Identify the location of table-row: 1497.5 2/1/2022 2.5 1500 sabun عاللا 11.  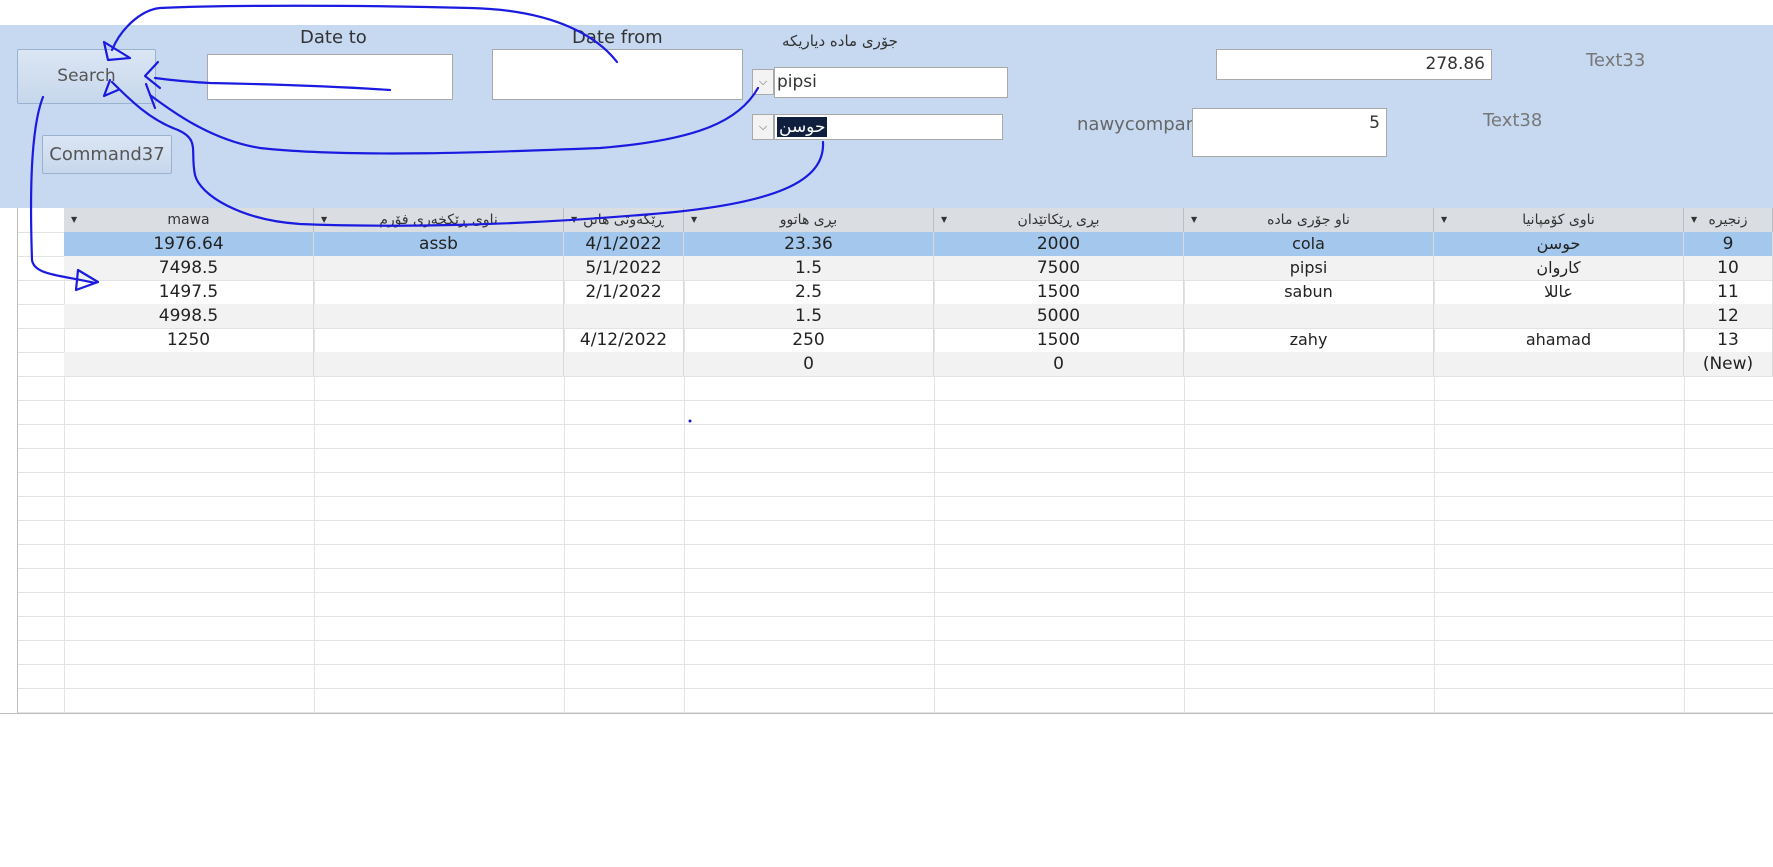
(918, 292).